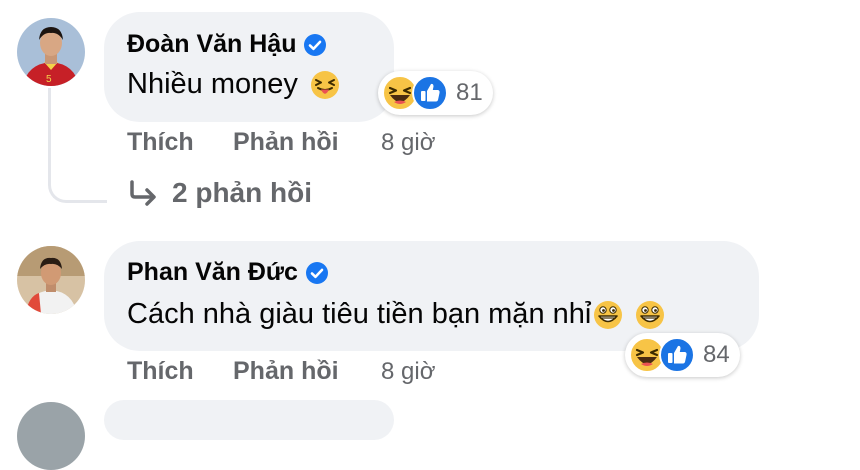 The height and width of the screenshot is (470, 860). I want to click on comment-text-content: Cách nhà giàu tiêu tiền bạn mặn nhỉ, so click(359, 314).